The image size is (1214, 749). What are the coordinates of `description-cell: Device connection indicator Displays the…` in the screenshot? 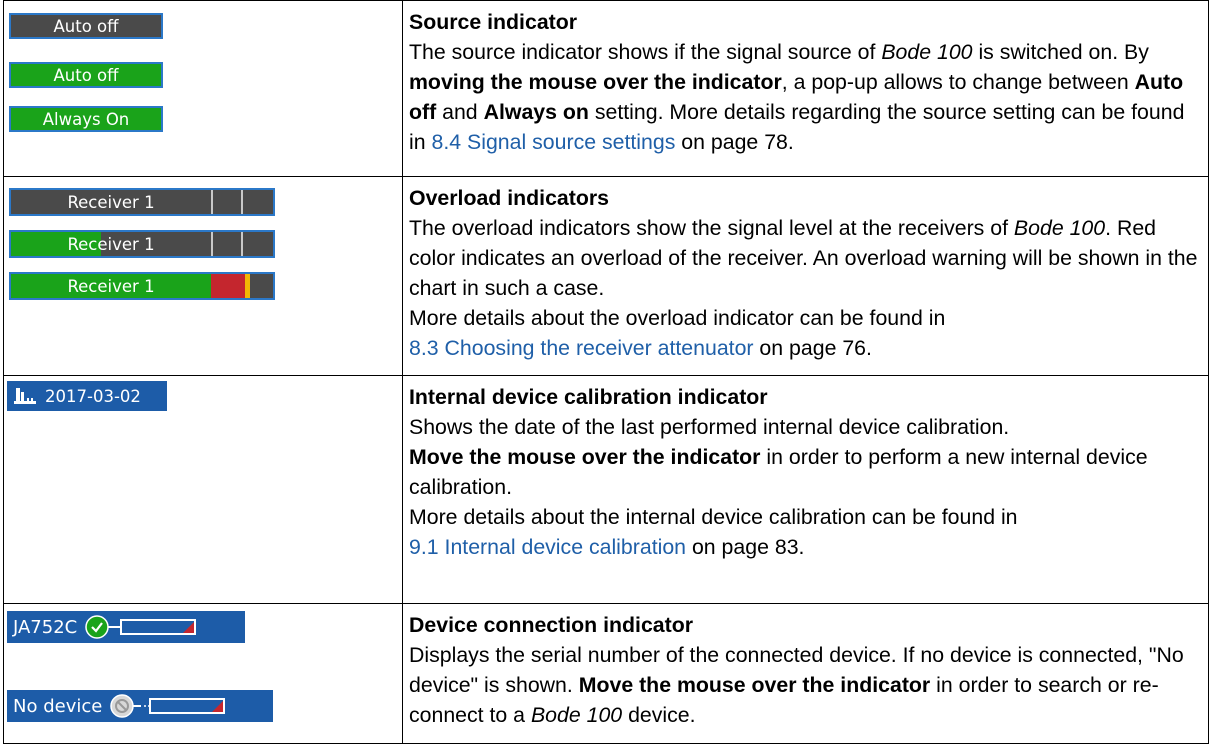 It's located at (805, 673).